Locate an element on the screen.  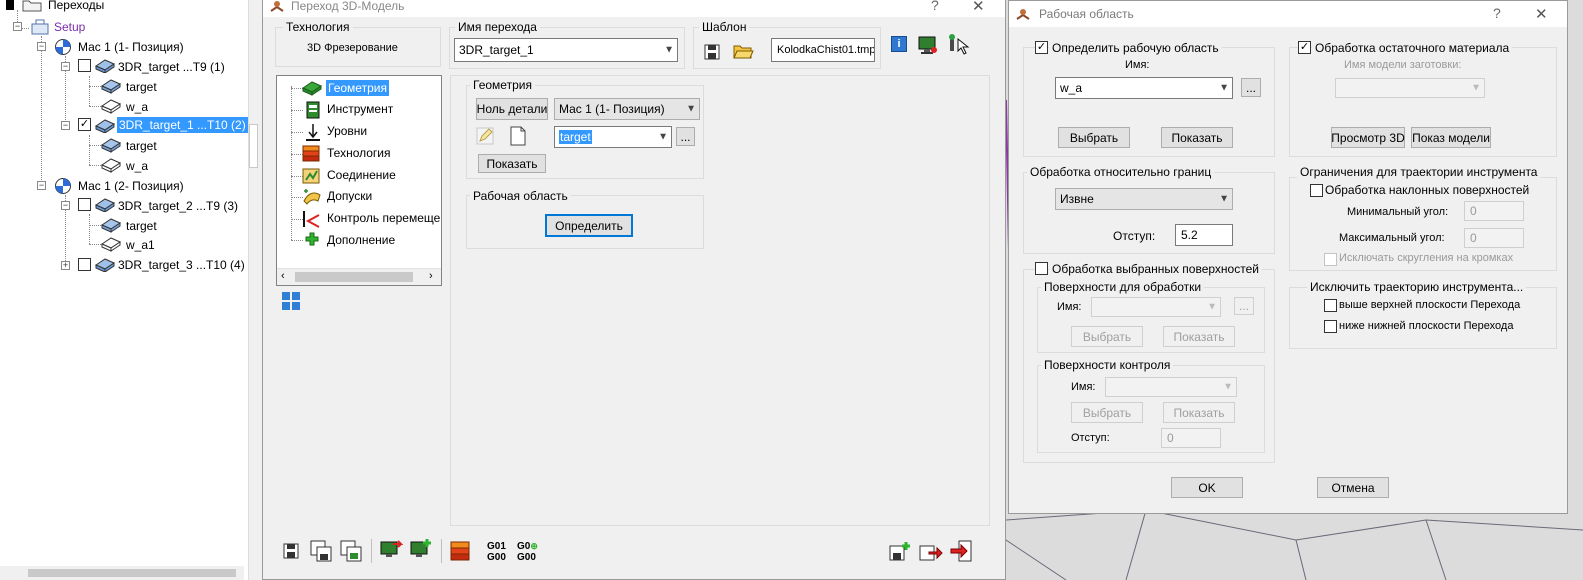
tree-item-label: Мас 1 (1- Позиция) is located at coordinates (131, 47).